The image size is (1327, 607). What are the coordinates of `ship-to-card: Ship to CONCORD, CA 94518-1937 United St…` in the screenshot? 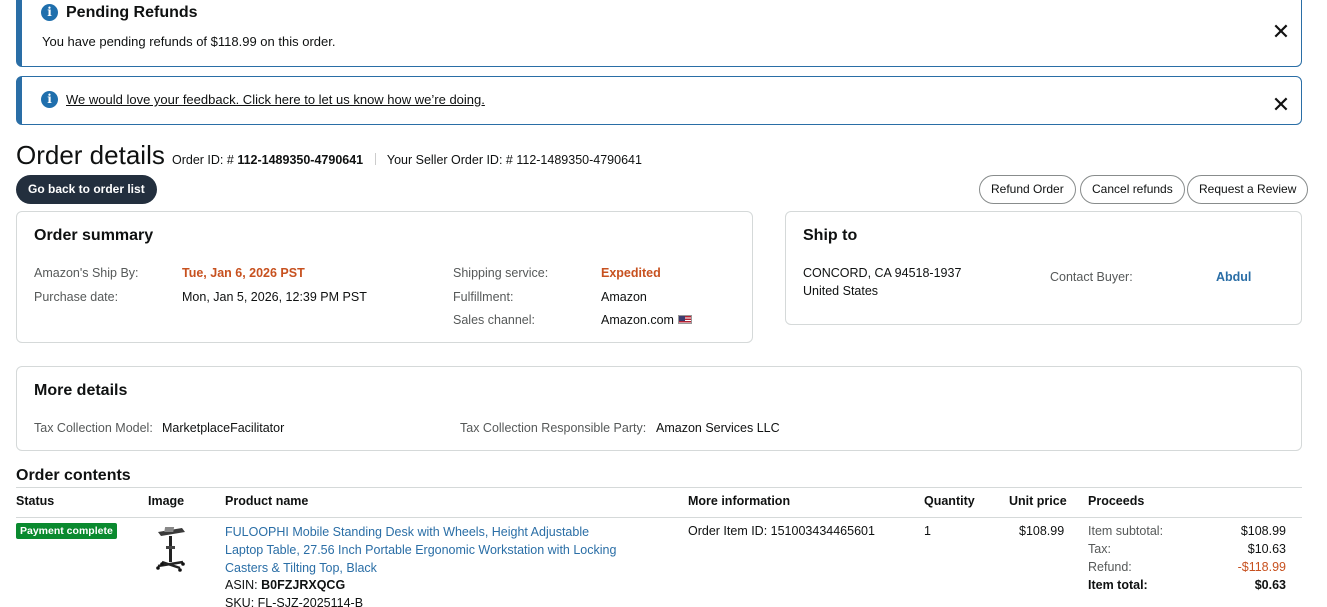 It's located at (1043, 268).